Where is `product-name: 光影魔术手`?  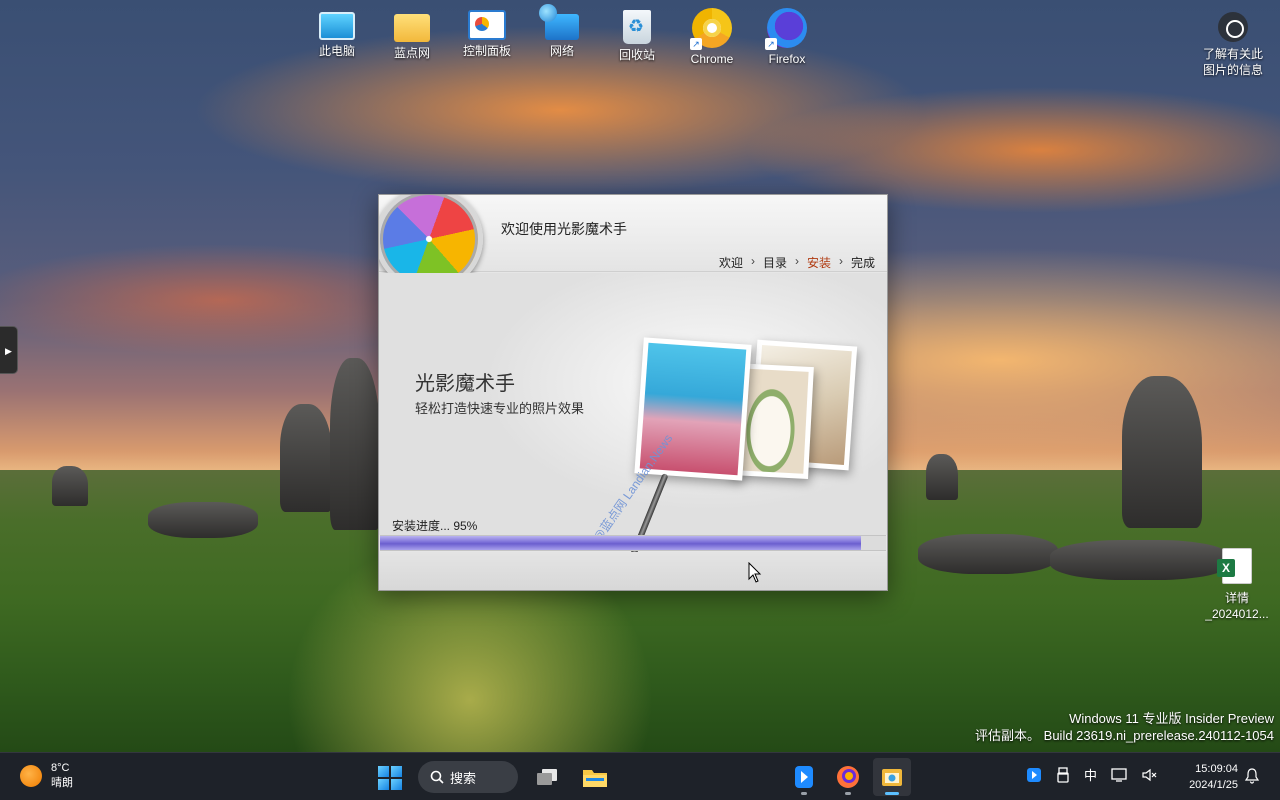
product-name: 光影魔术手 is located at coordinates (465, 384).